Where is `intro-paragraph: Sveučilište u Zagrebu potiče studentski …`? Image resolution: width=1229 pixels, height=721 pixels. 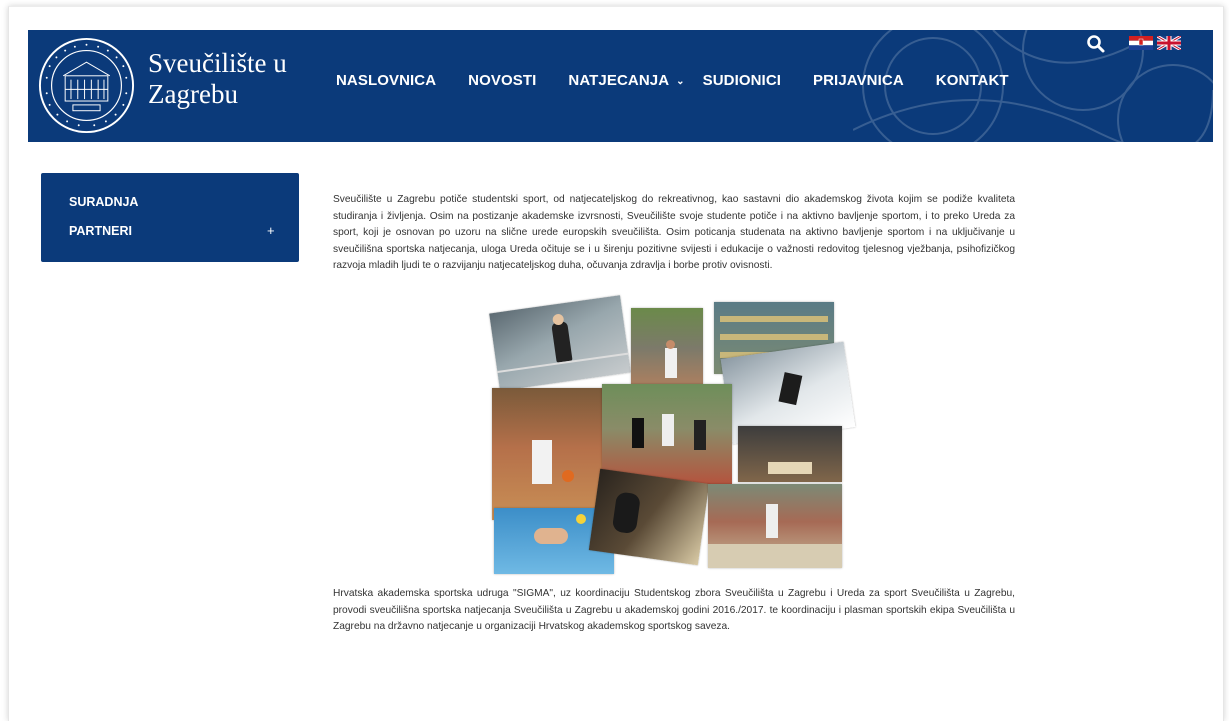
intro-paragraph: Sveučilište u Zagrebu potiče studentski … is located at coordinates (674, 232).